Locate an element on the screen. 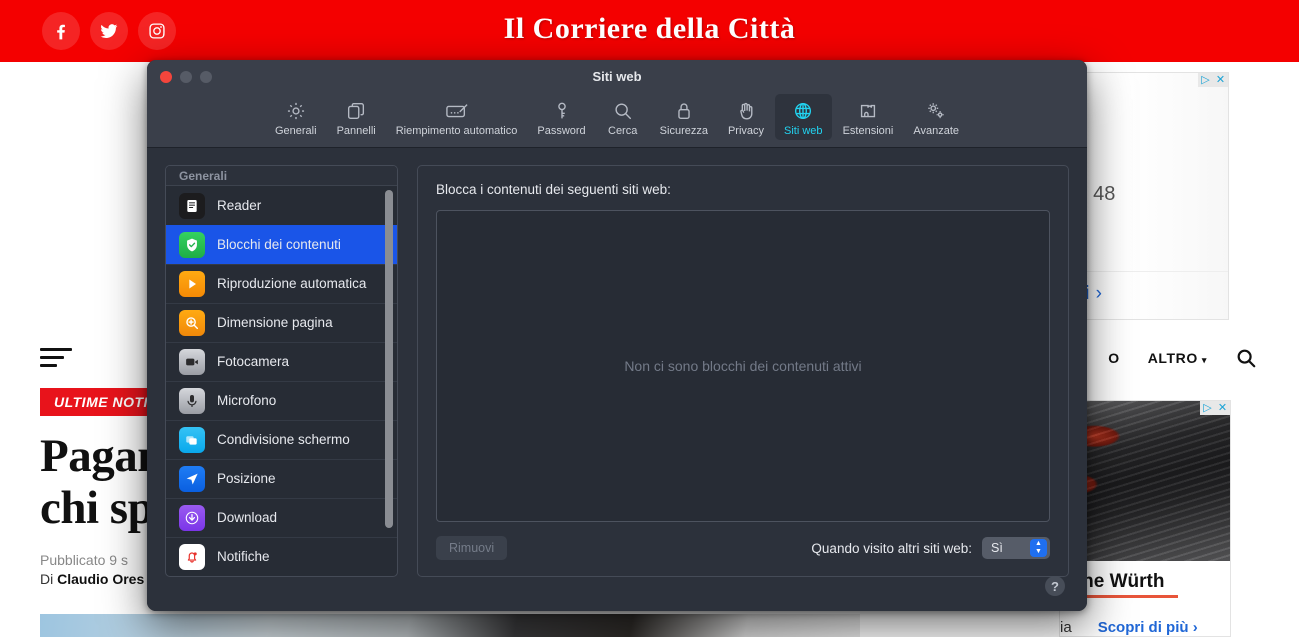 The height and width of the screenshot is (637, 1299). close-button is located at coordinates (166, 77).